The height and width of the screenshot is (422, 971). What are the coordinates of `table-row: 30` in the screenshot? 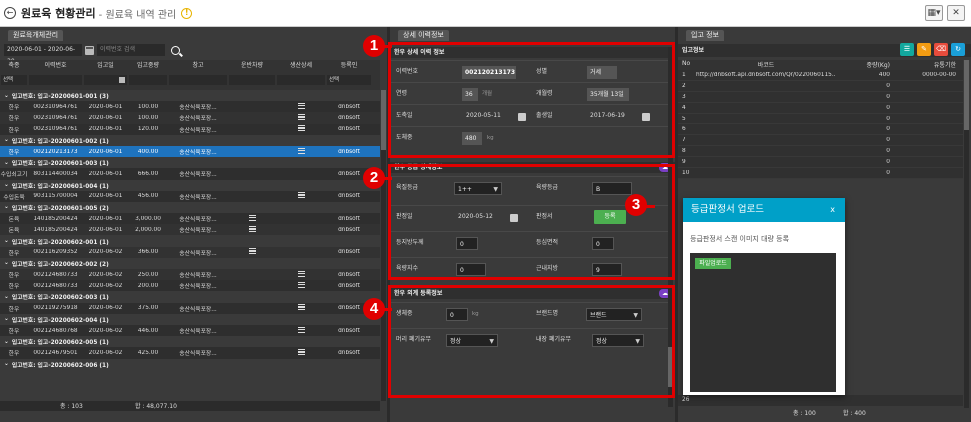 It's located at (820, 97).